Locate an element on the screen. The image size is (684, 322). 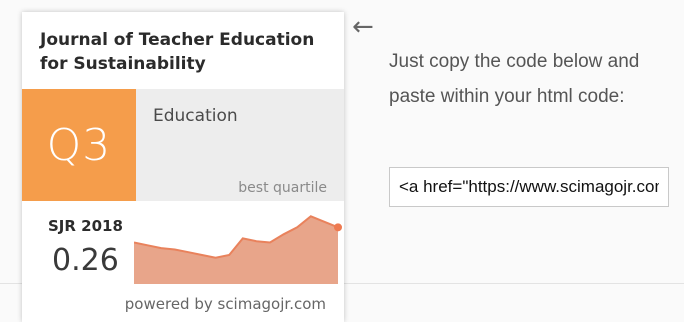
quartile-value: Q3 is located at coordinates (79, 145).